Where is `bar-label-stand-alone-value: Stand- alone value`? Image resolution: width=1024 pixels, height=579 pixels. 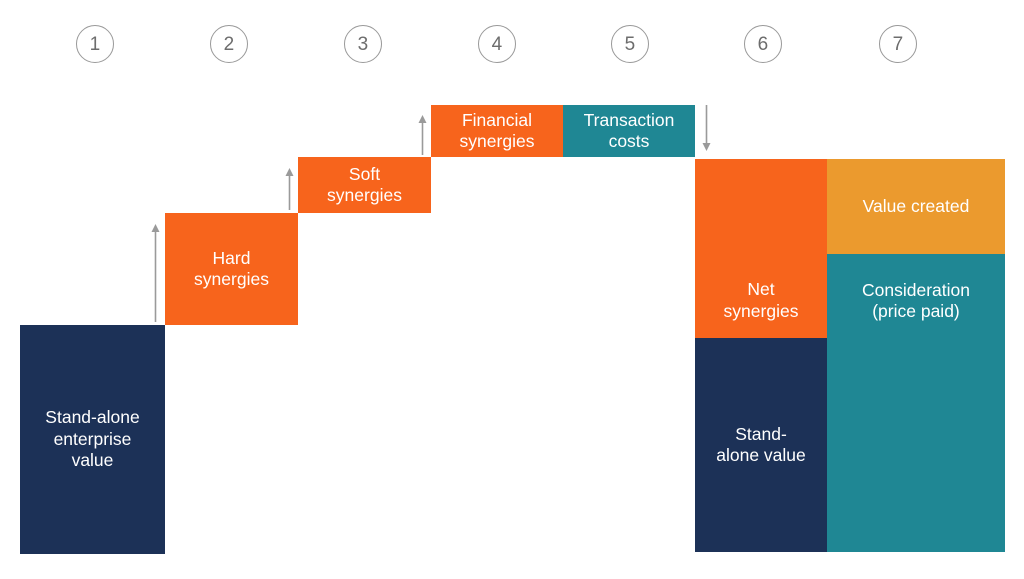
bar-label-stand-alone-value: Stand- alone value is located at coordinates (761, 444).